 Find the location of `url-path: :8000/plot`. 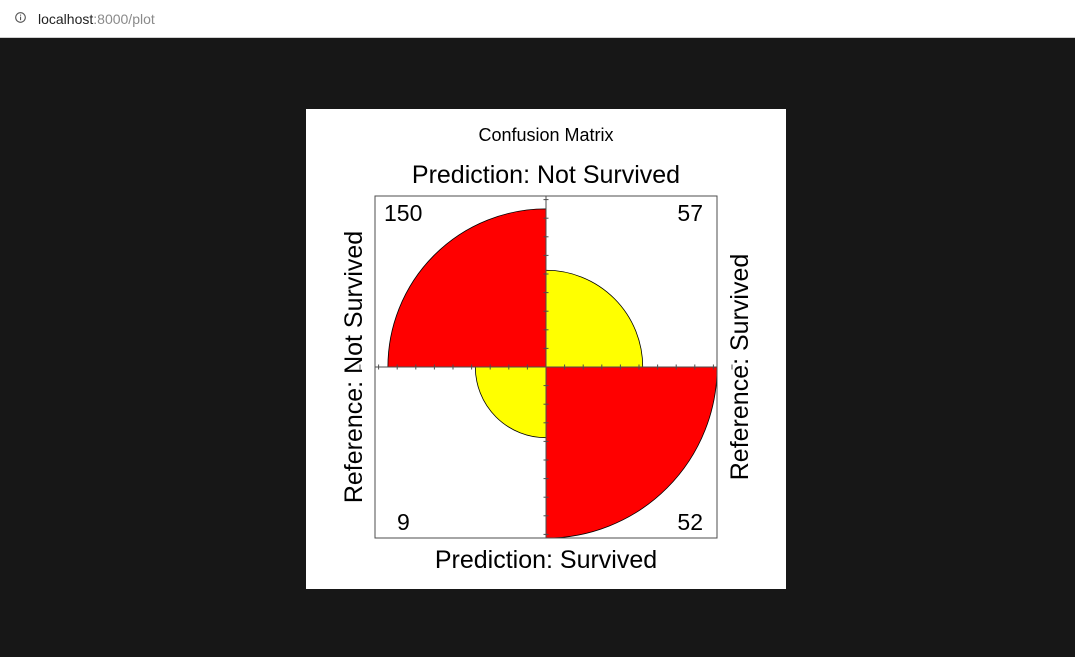

url-path: :8000/plot is located at coordinates (124, 19).